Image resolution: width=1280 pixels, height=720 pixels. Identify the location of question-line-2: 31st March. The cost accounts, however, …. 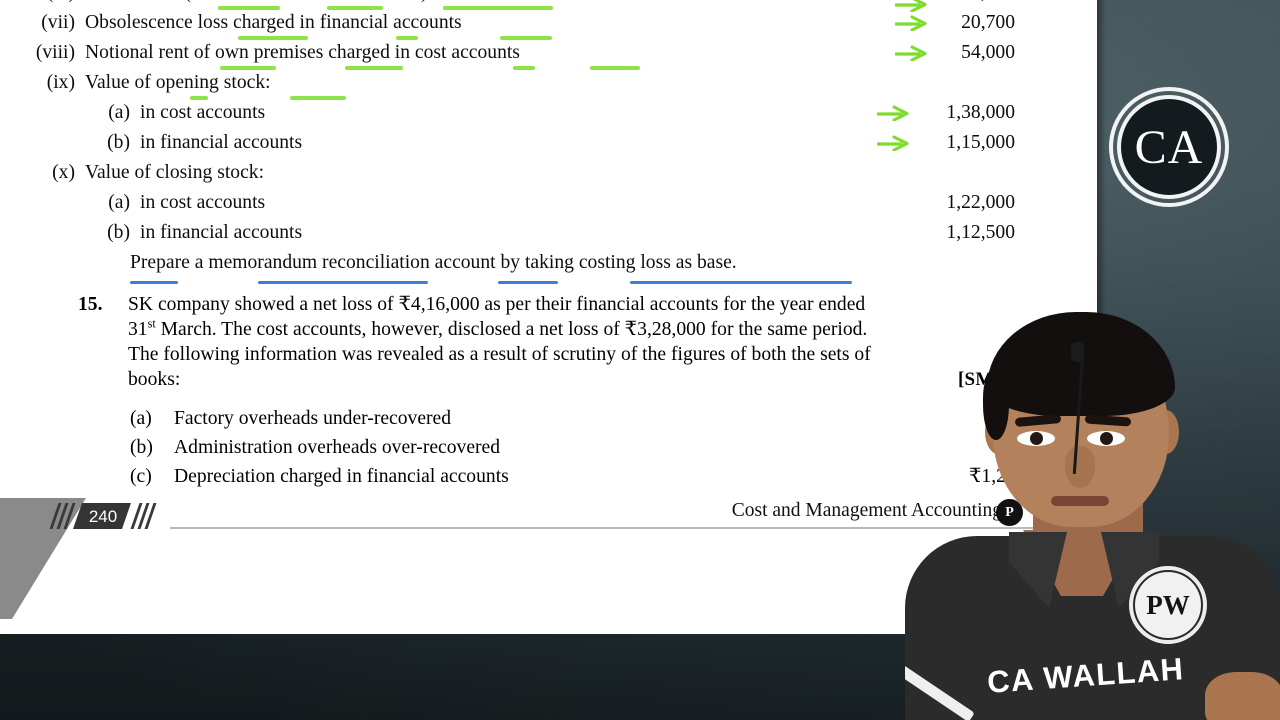
(583, 329).